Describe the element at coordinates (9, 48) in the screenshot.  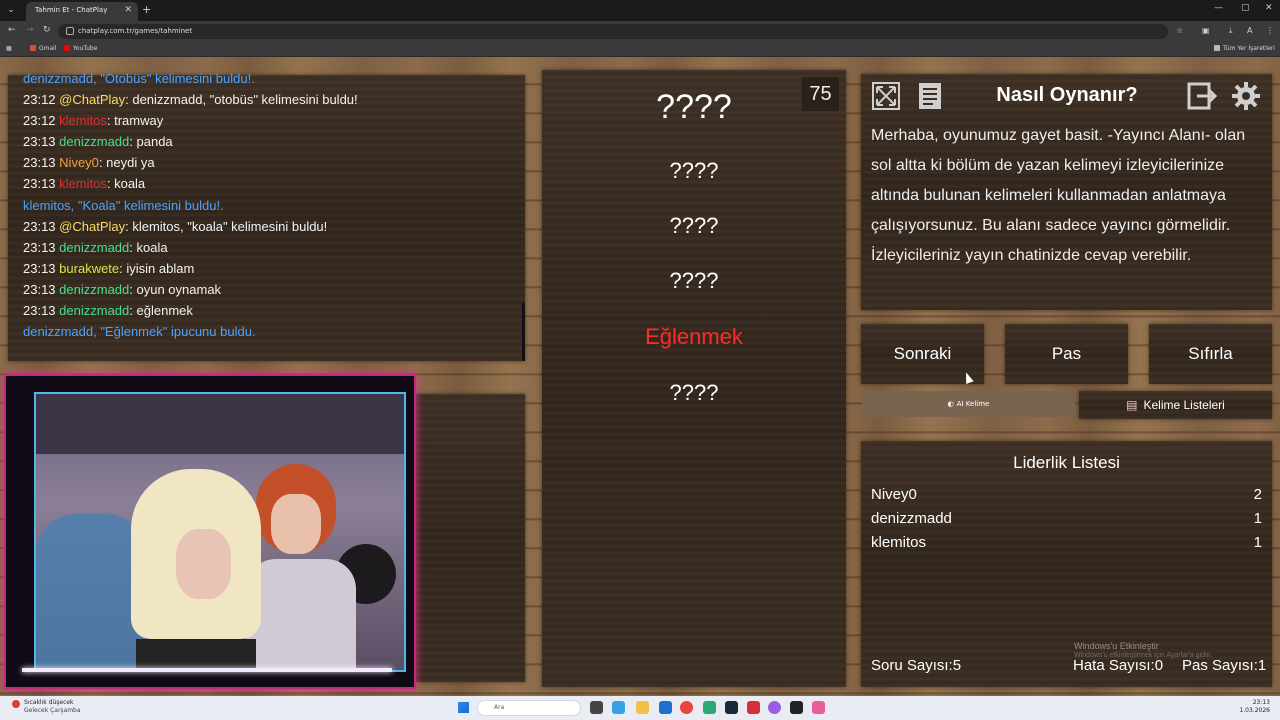
I see `apps-icon: ▦` at that location.